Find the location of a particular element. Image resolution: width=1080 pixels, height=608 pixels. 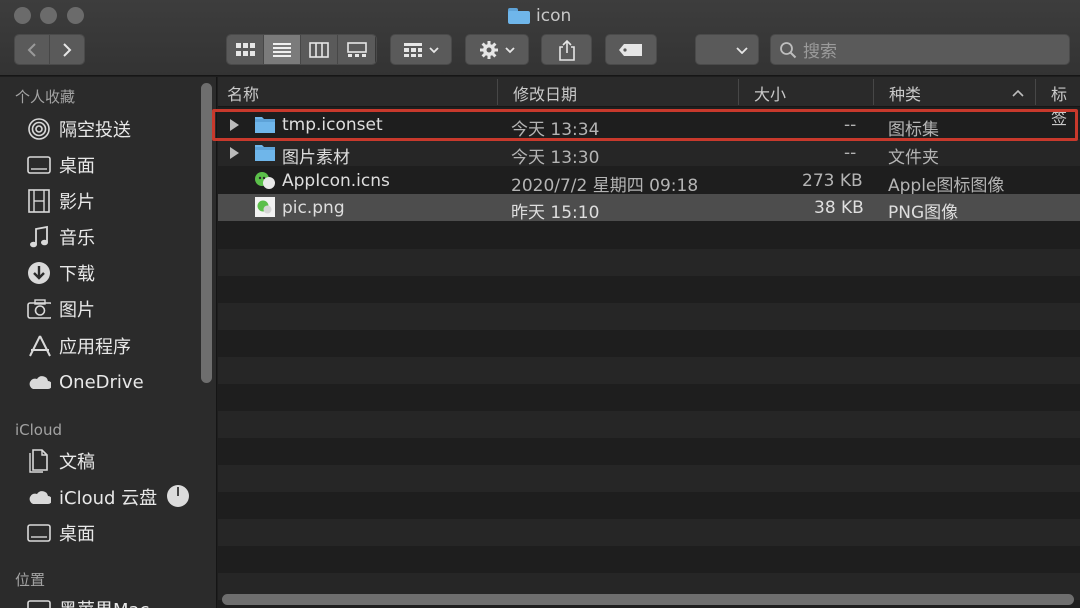

file-modified: 昨天 15:10 is located at coordinates (555, 213).